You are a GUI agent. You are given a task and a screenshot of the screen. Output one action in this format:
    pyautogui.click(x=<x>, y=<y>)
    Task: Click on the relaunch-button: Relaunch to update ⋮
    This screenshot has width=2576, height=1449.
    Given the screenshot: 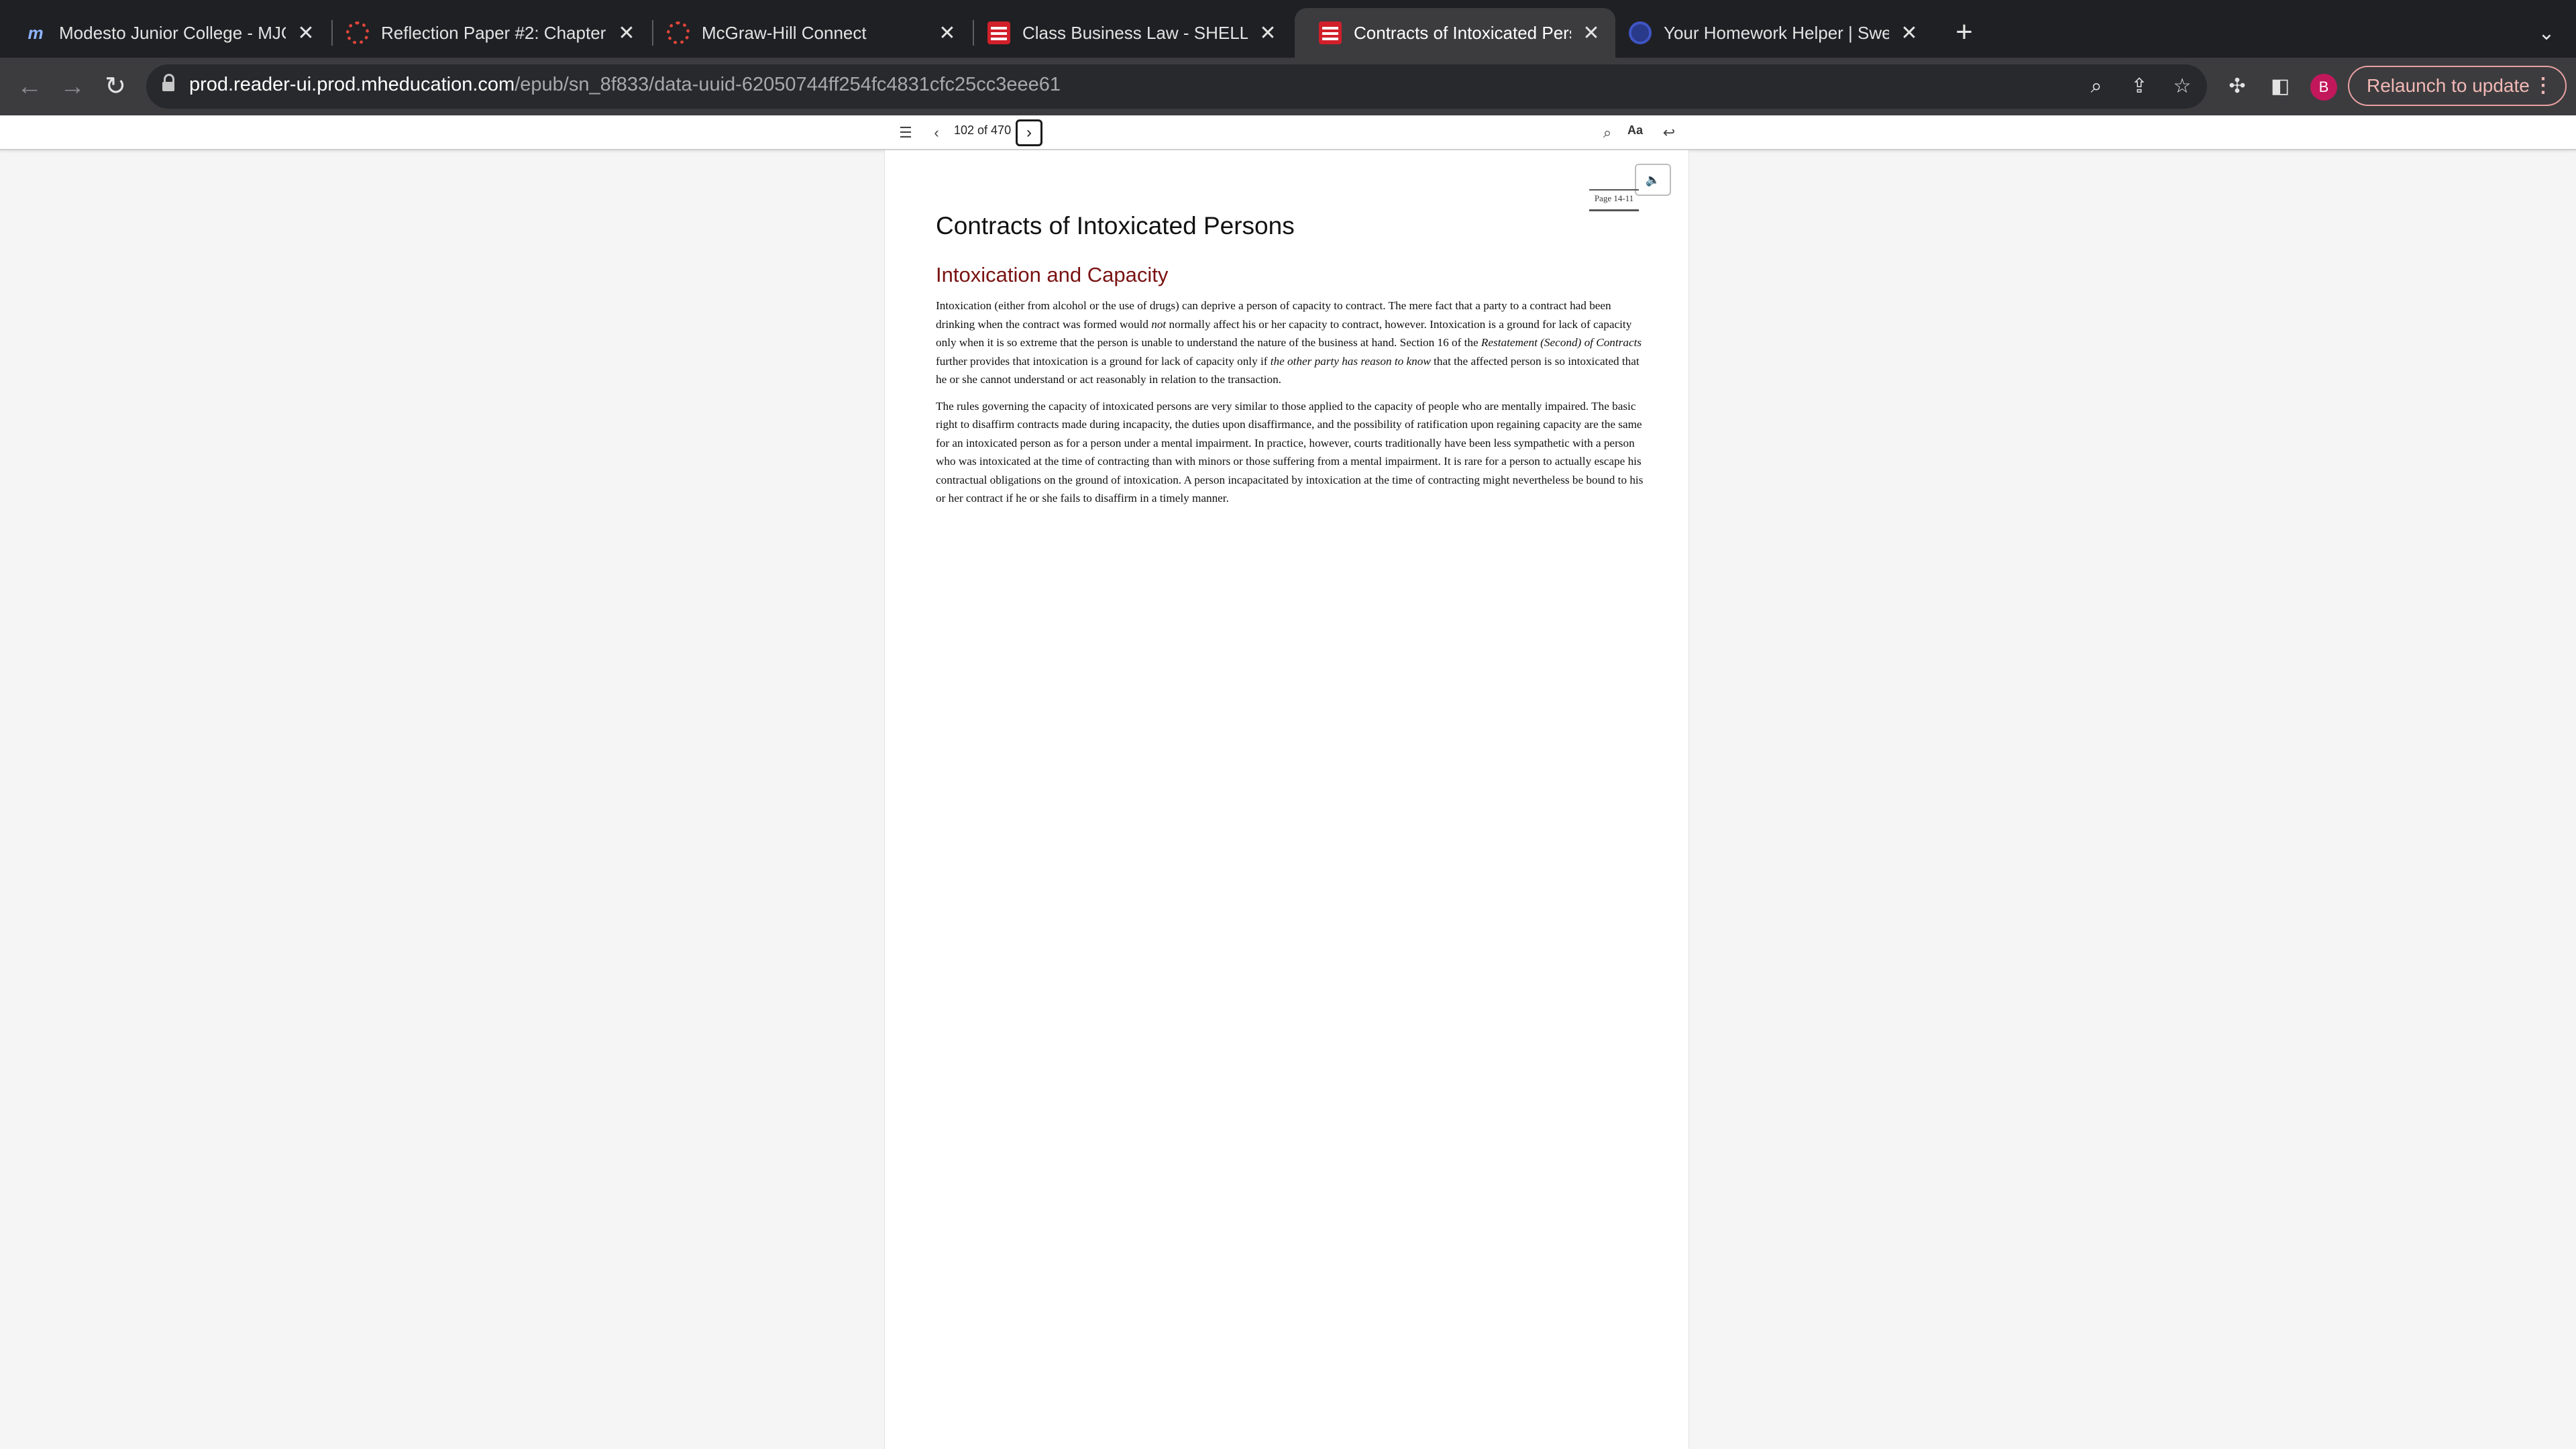 What is the action you would take?
    pyautogui.click(x=2457, y=86)
    